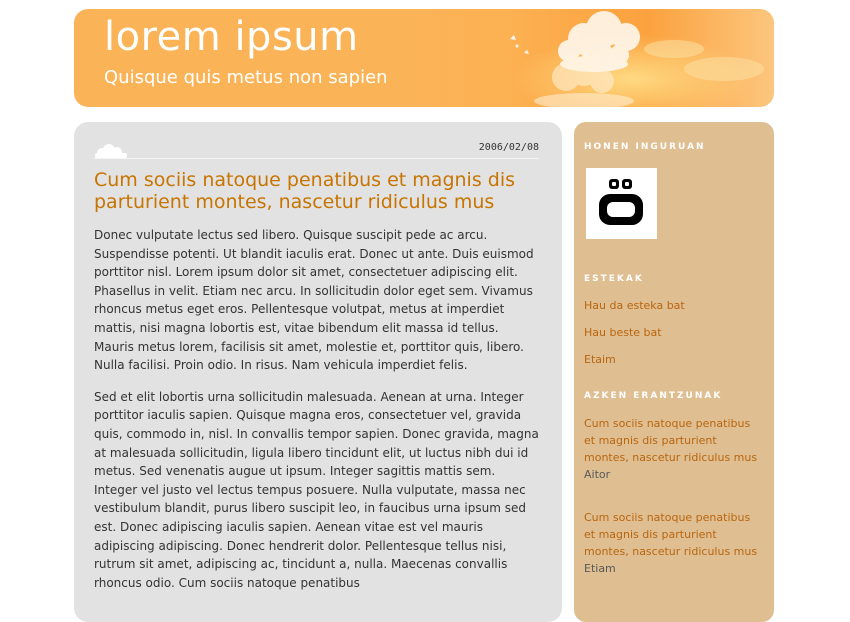  What do you see at coordinates (600, 359) in the screenshot?
I see `sidebar-link: Etaim` at bounding box center [600, 359].